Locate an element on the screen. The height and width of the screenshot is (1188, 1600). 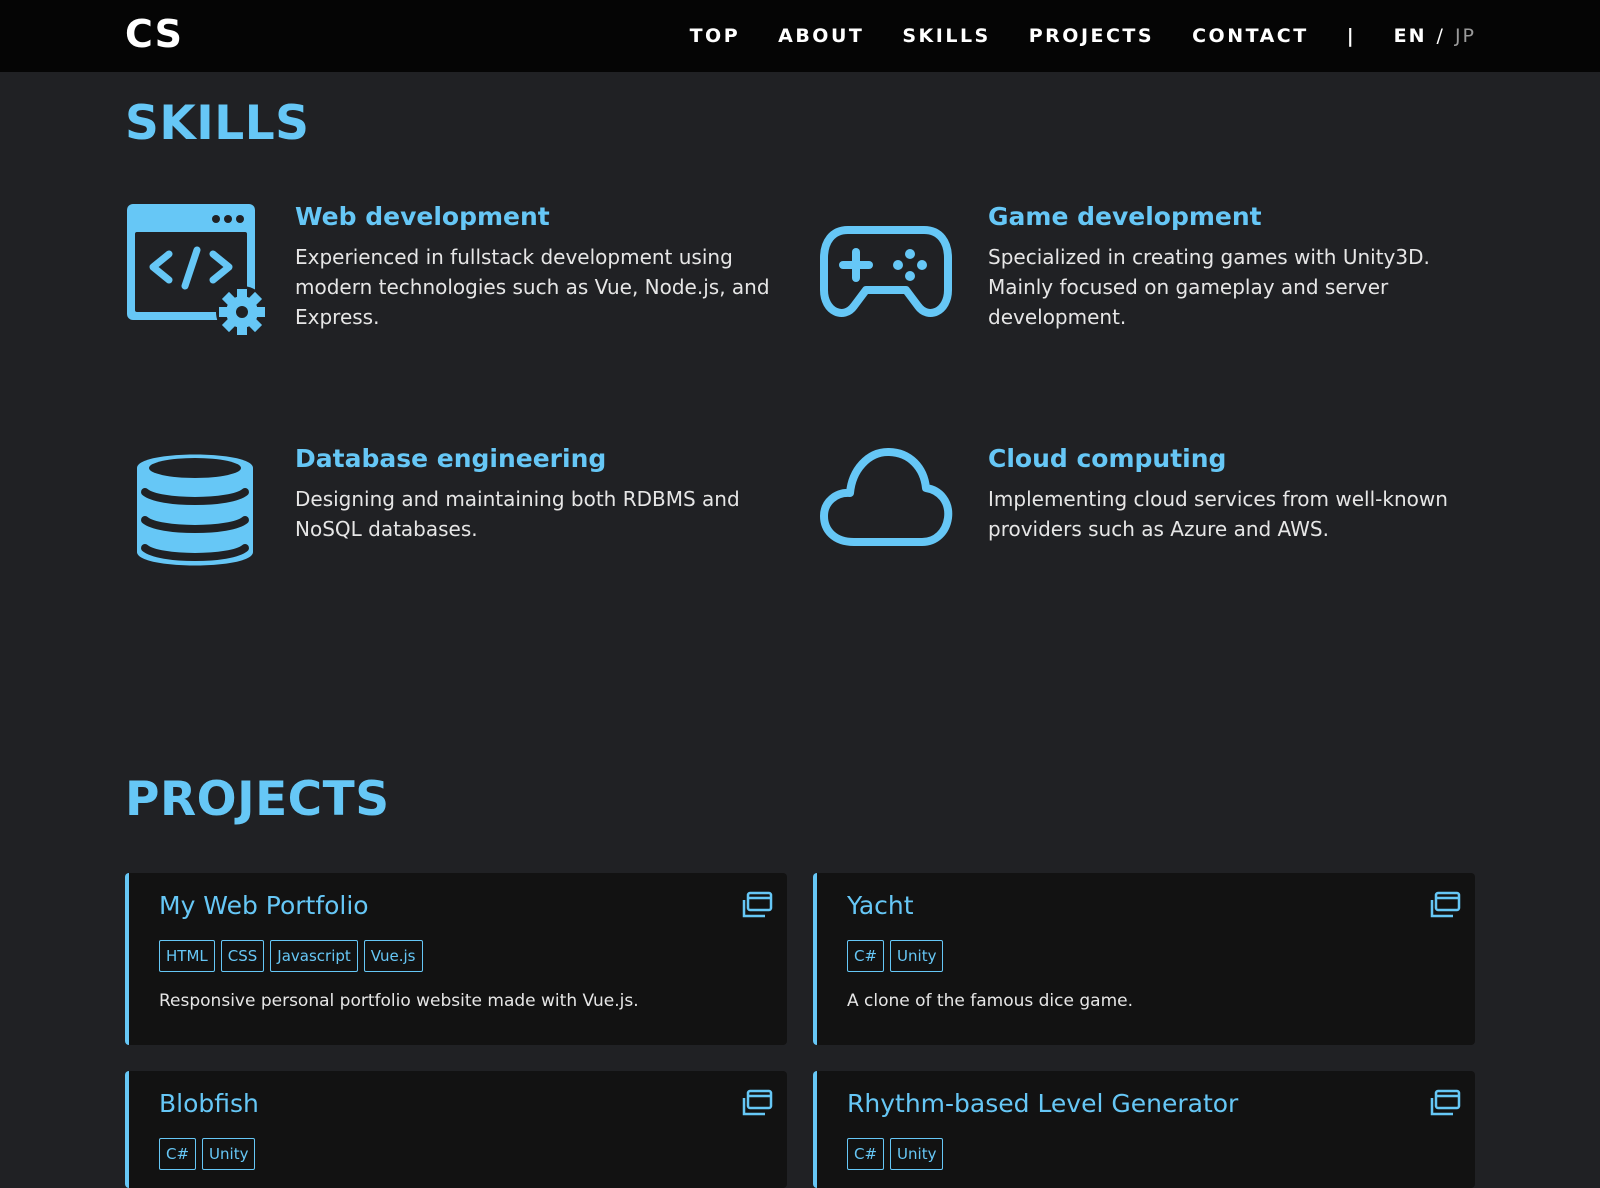
cloud-icon is located at coordinates (890, 514).